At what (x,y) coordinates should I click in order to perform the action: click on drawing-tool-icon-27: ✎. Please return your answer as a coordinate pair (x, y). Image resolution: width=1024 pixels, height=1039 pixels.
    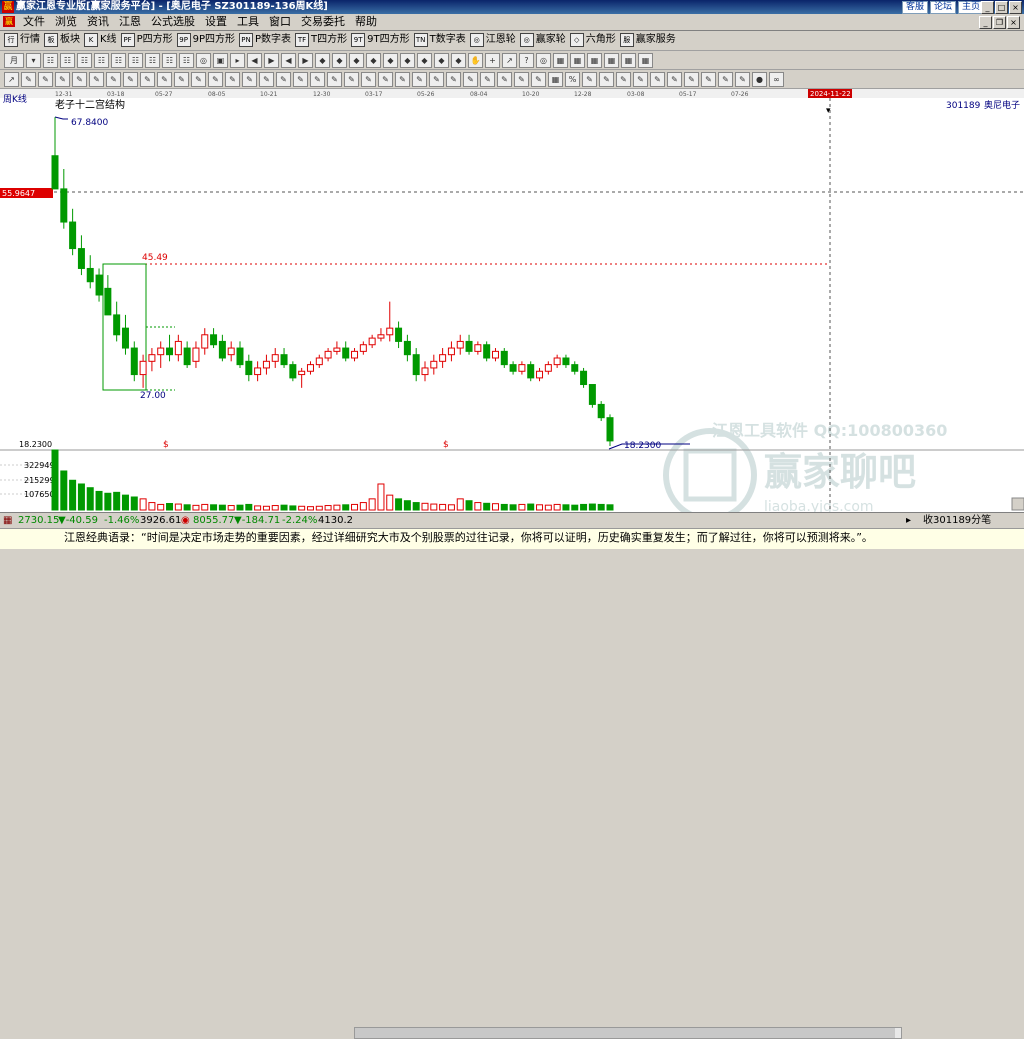
    Looking at the image, I should click on (470, 79).